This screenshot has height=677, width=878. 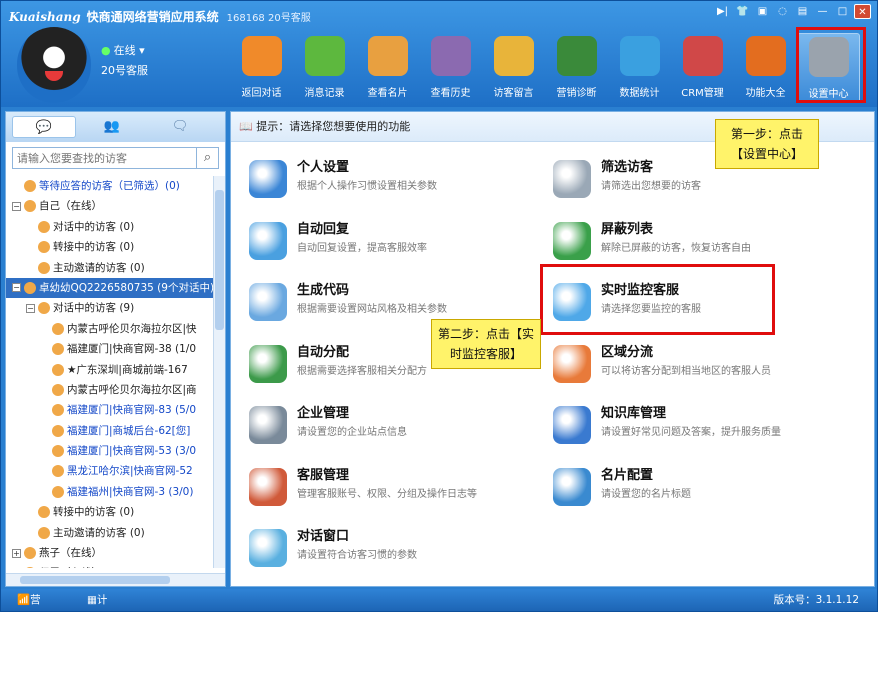 What do you see at coordinates (130, 471) in the screenshot?
I see `tree-row-label: 黑龙江哈尔滨|快商官网-52` at bounding box center [130, 471].